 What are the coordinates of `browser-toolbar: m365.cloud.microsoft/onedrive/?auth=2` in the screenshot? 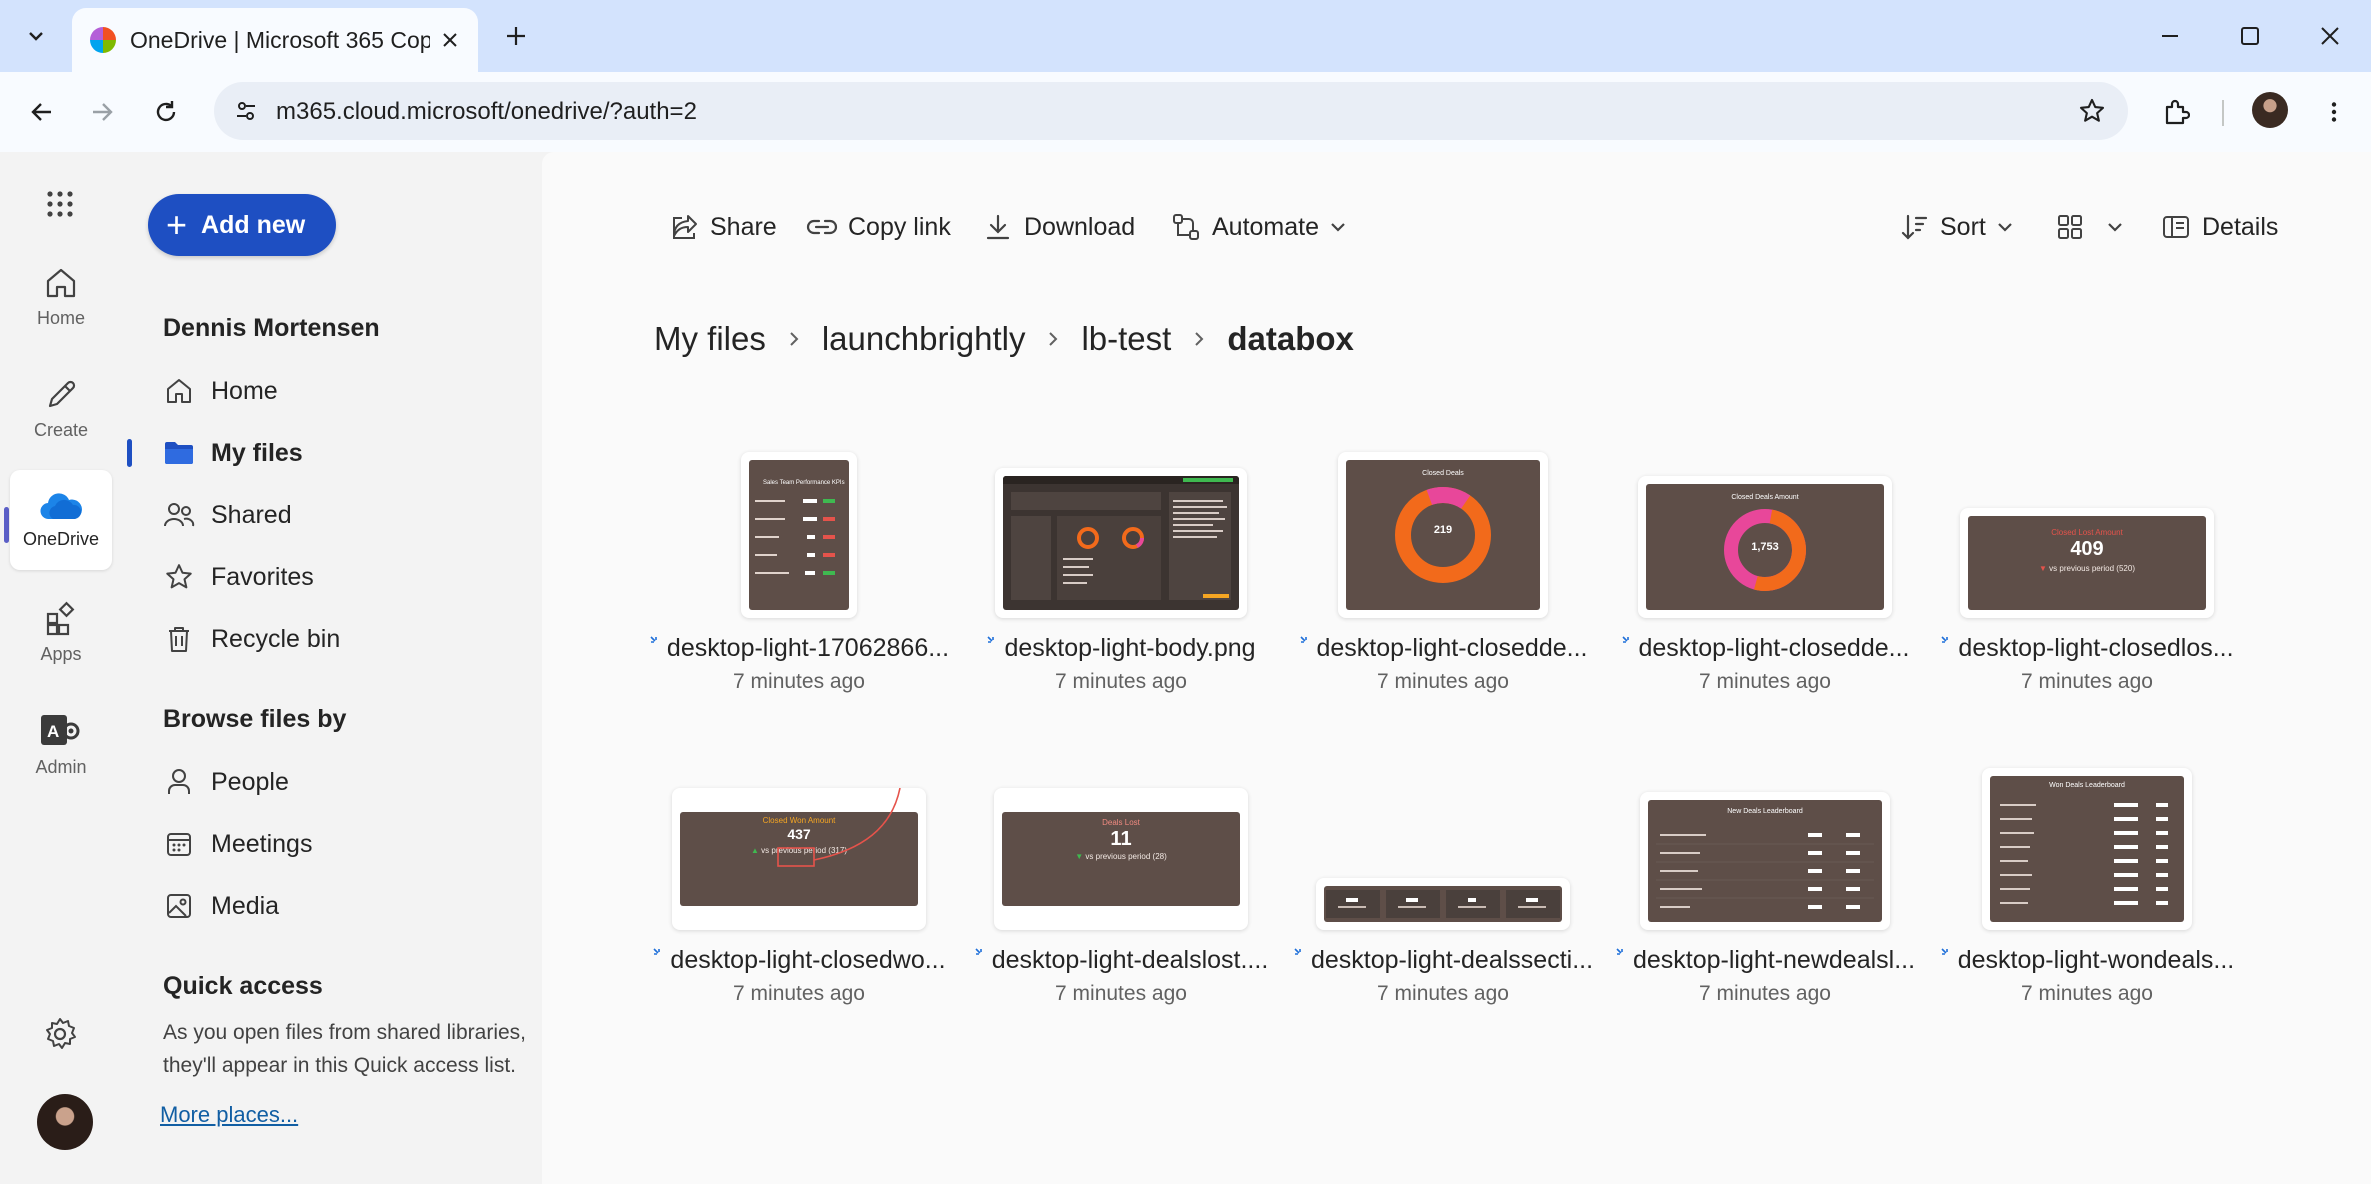 It's located at (1185, 112).